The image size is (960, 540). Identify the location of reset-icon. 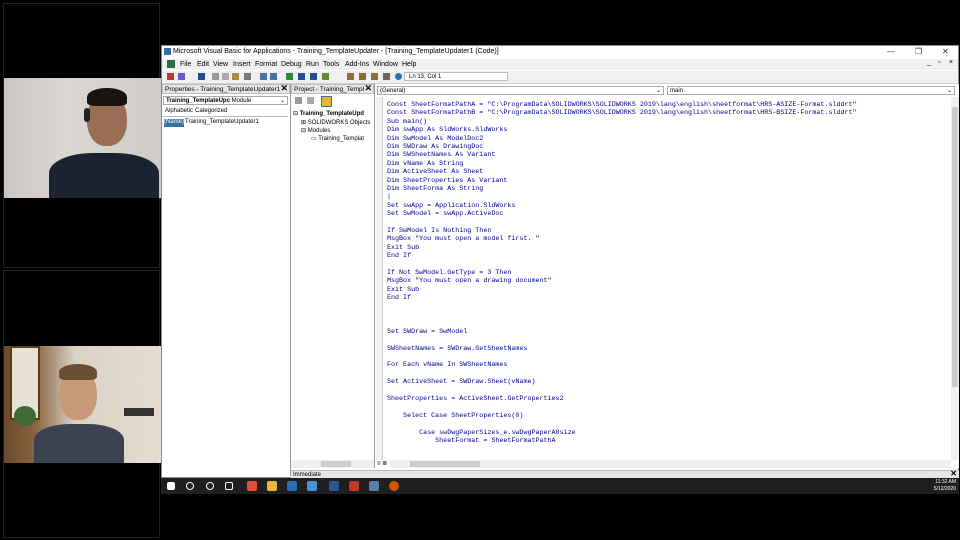
(313, 76).